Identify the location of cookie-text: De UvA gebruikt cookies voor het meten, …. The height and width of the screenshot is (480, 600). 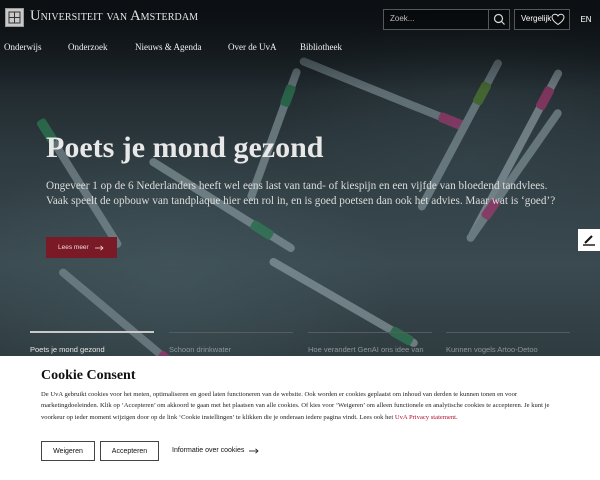
(295, 406).